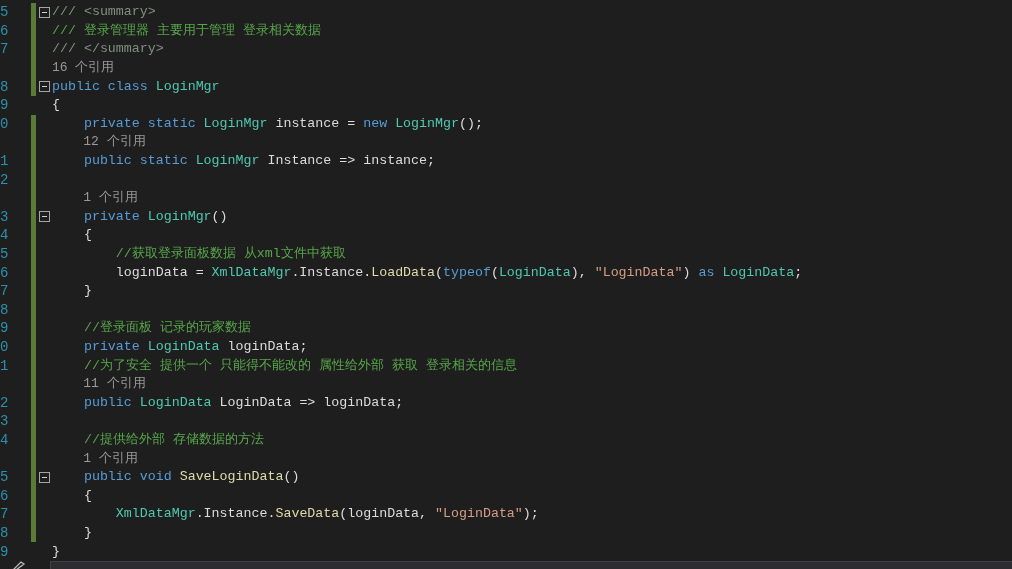 The image size is (1012, 569). What do you see at coordinates (230, 254) in the screenshot?
I see `code-line: //获取登录面板数据 从xml文件中获取` at bounding box center [230, 254].